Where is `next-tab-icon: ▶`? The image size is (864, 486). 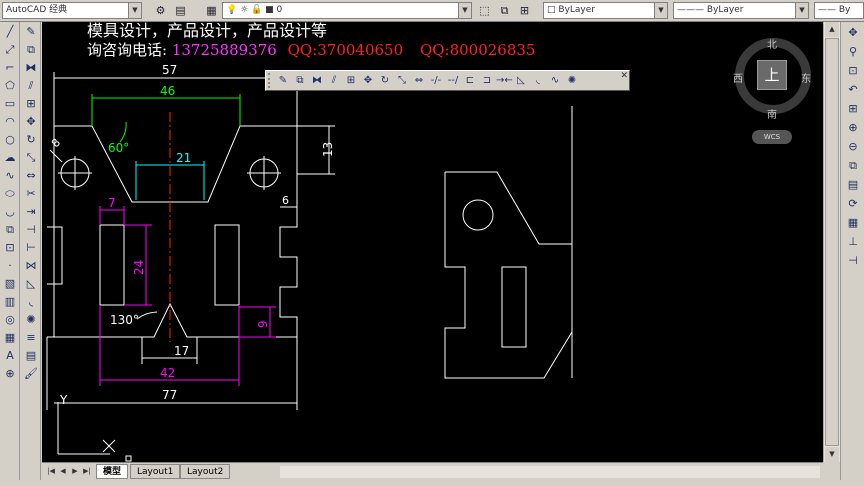 next-tab-icon: ▶ is located at coordinates (75, 471).